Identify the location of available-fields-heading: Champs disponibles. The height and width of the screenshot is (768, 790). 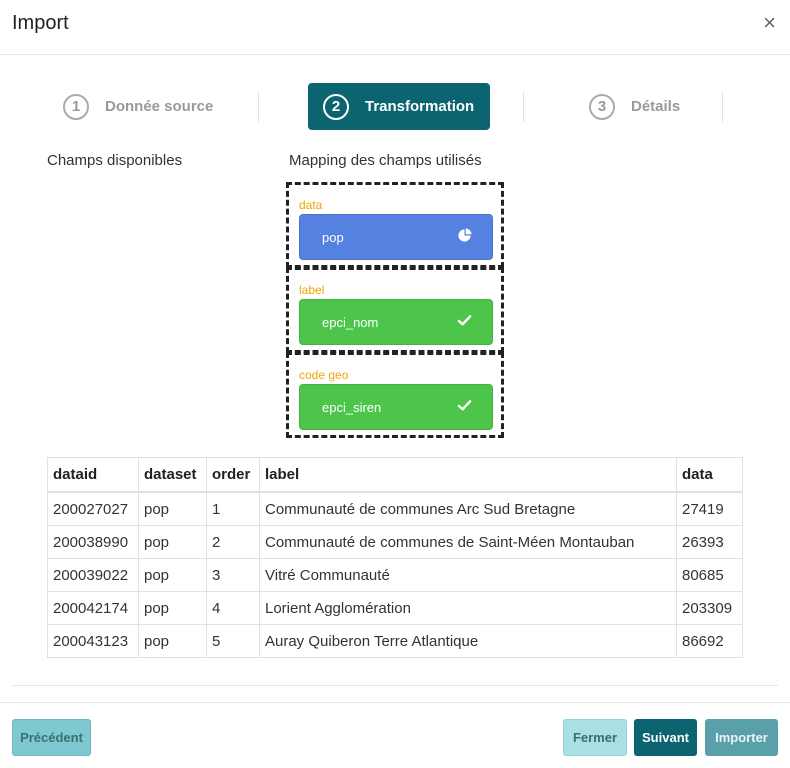
(115, 160).